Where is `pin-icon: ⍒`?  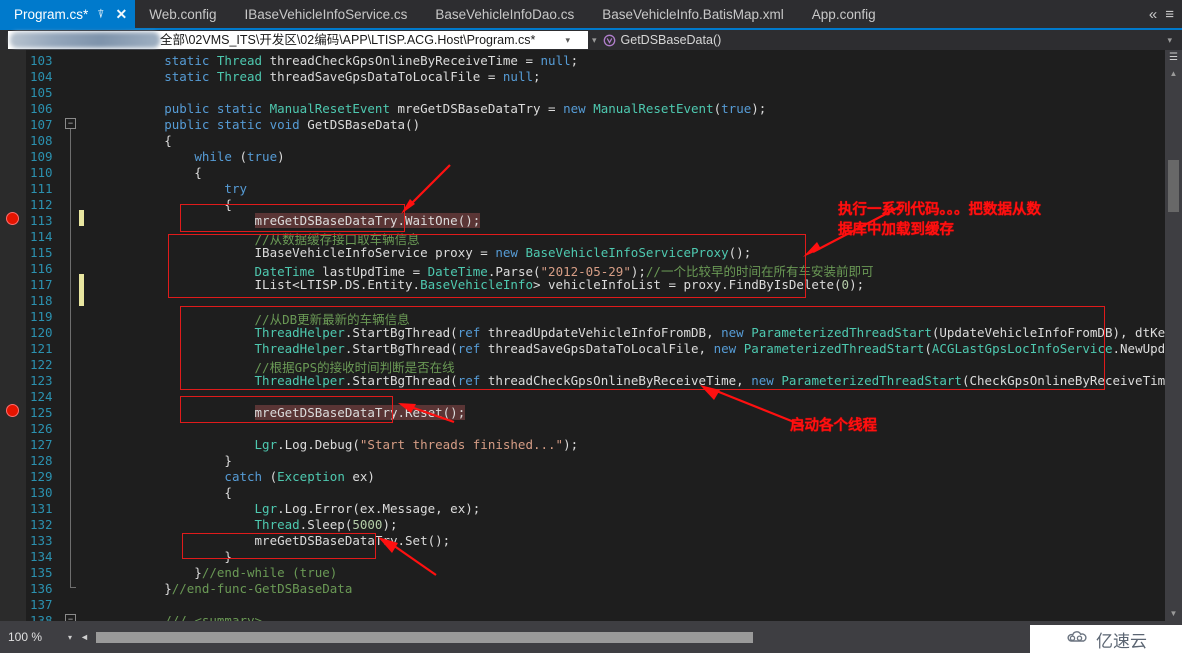
pin-icon: ⍒ is located at coordinates (100, 14).